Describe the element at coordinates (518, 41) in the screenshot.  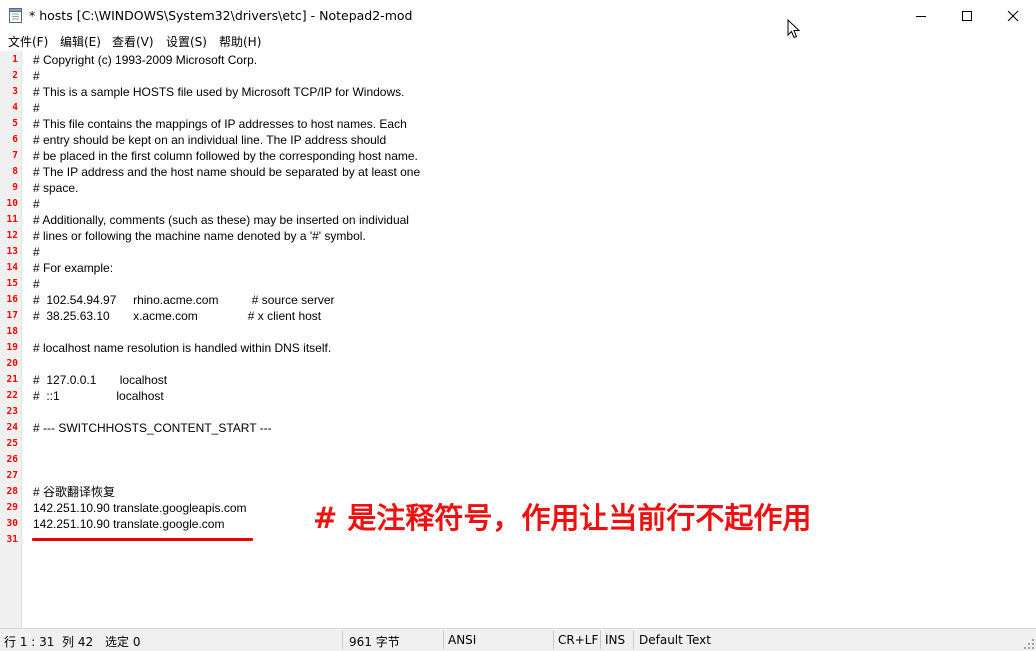
I see `menu-bar: 文件(F) 编辑(E) 查看(V) 设置(S) 帮助(H)` at that location.